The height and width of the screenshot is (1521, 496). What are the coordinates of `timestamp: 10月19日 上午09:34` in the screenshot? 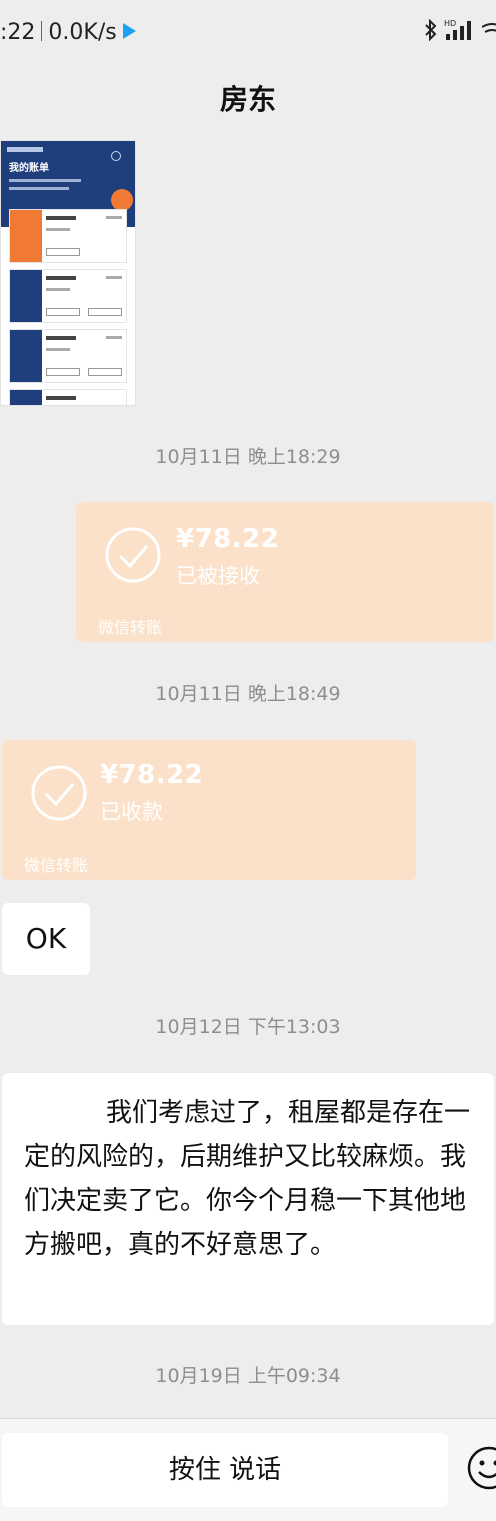 It's located at (248, 1374).